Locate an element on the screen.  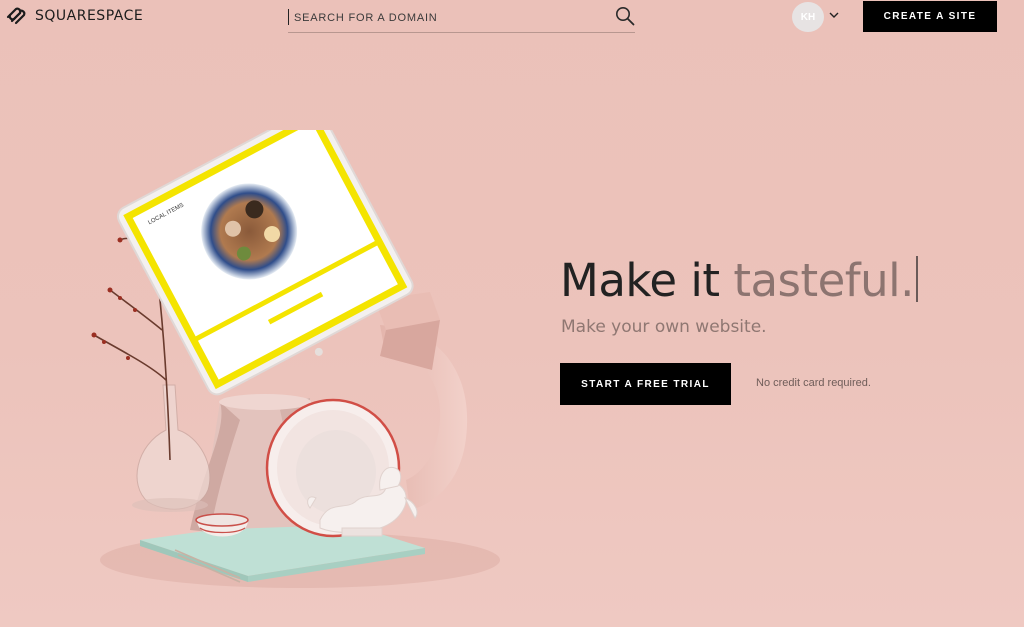
chevron-down-icon is located at coordinates (834, 15).